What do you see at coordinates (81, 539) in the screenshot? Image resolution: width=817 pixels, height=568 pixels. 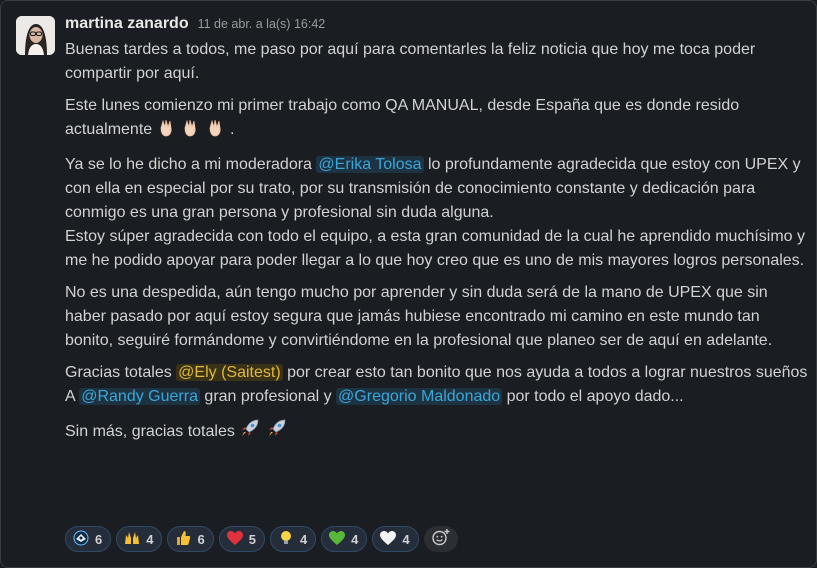 I see `custom-team-icon` at bounding box center [81, 539].